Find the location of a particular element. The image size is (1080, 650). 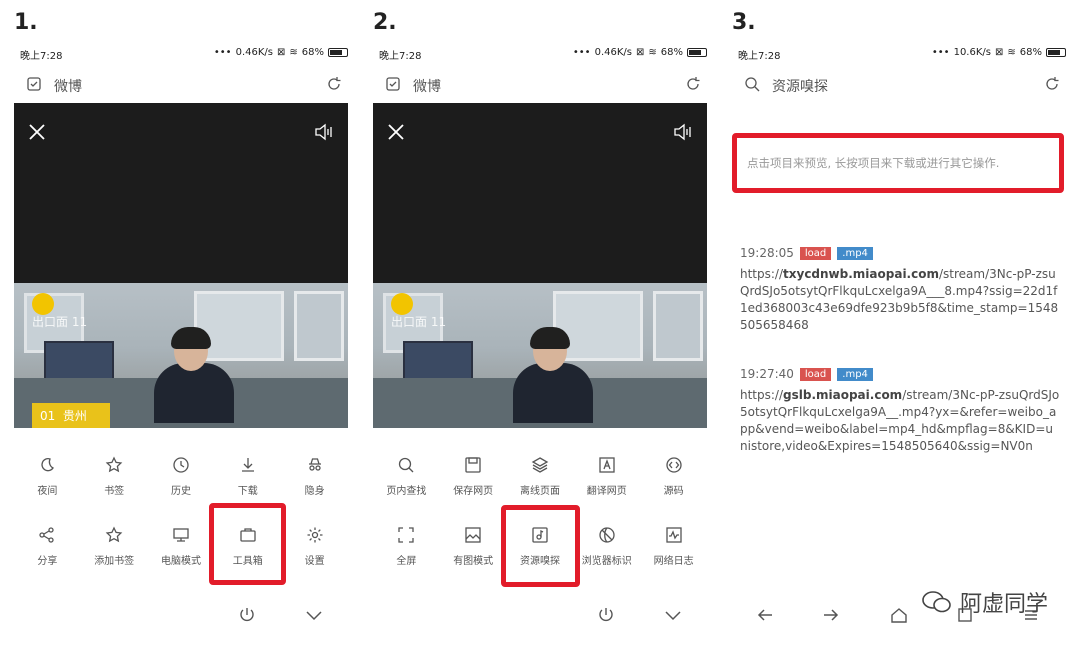

menu-item: 全屏 is located at coordinates (406, 557).